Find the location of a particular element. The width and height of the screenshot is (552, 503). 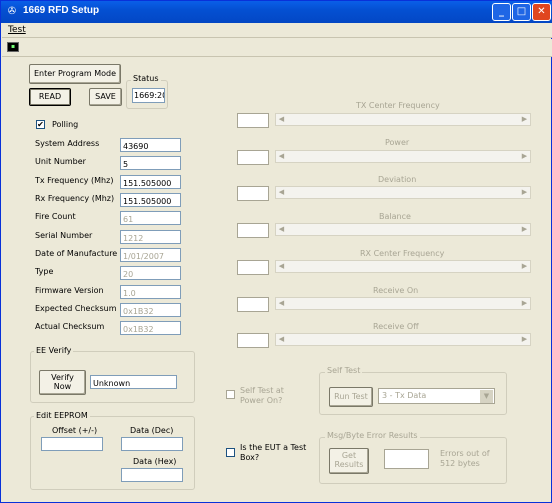

toolbar: ▪ is located at coordinates (277, 48).